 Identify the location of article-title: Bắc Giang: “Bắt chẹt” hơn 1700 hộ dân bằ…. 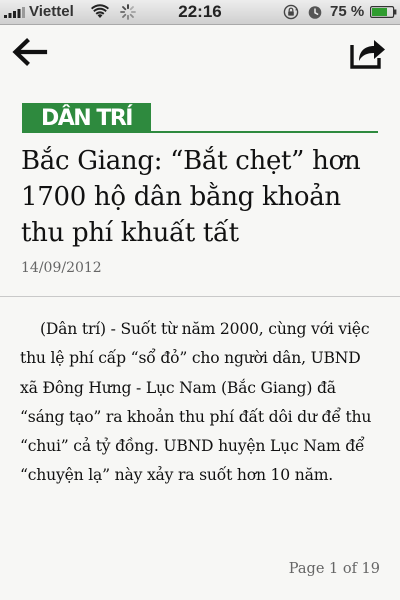
(191, 197).